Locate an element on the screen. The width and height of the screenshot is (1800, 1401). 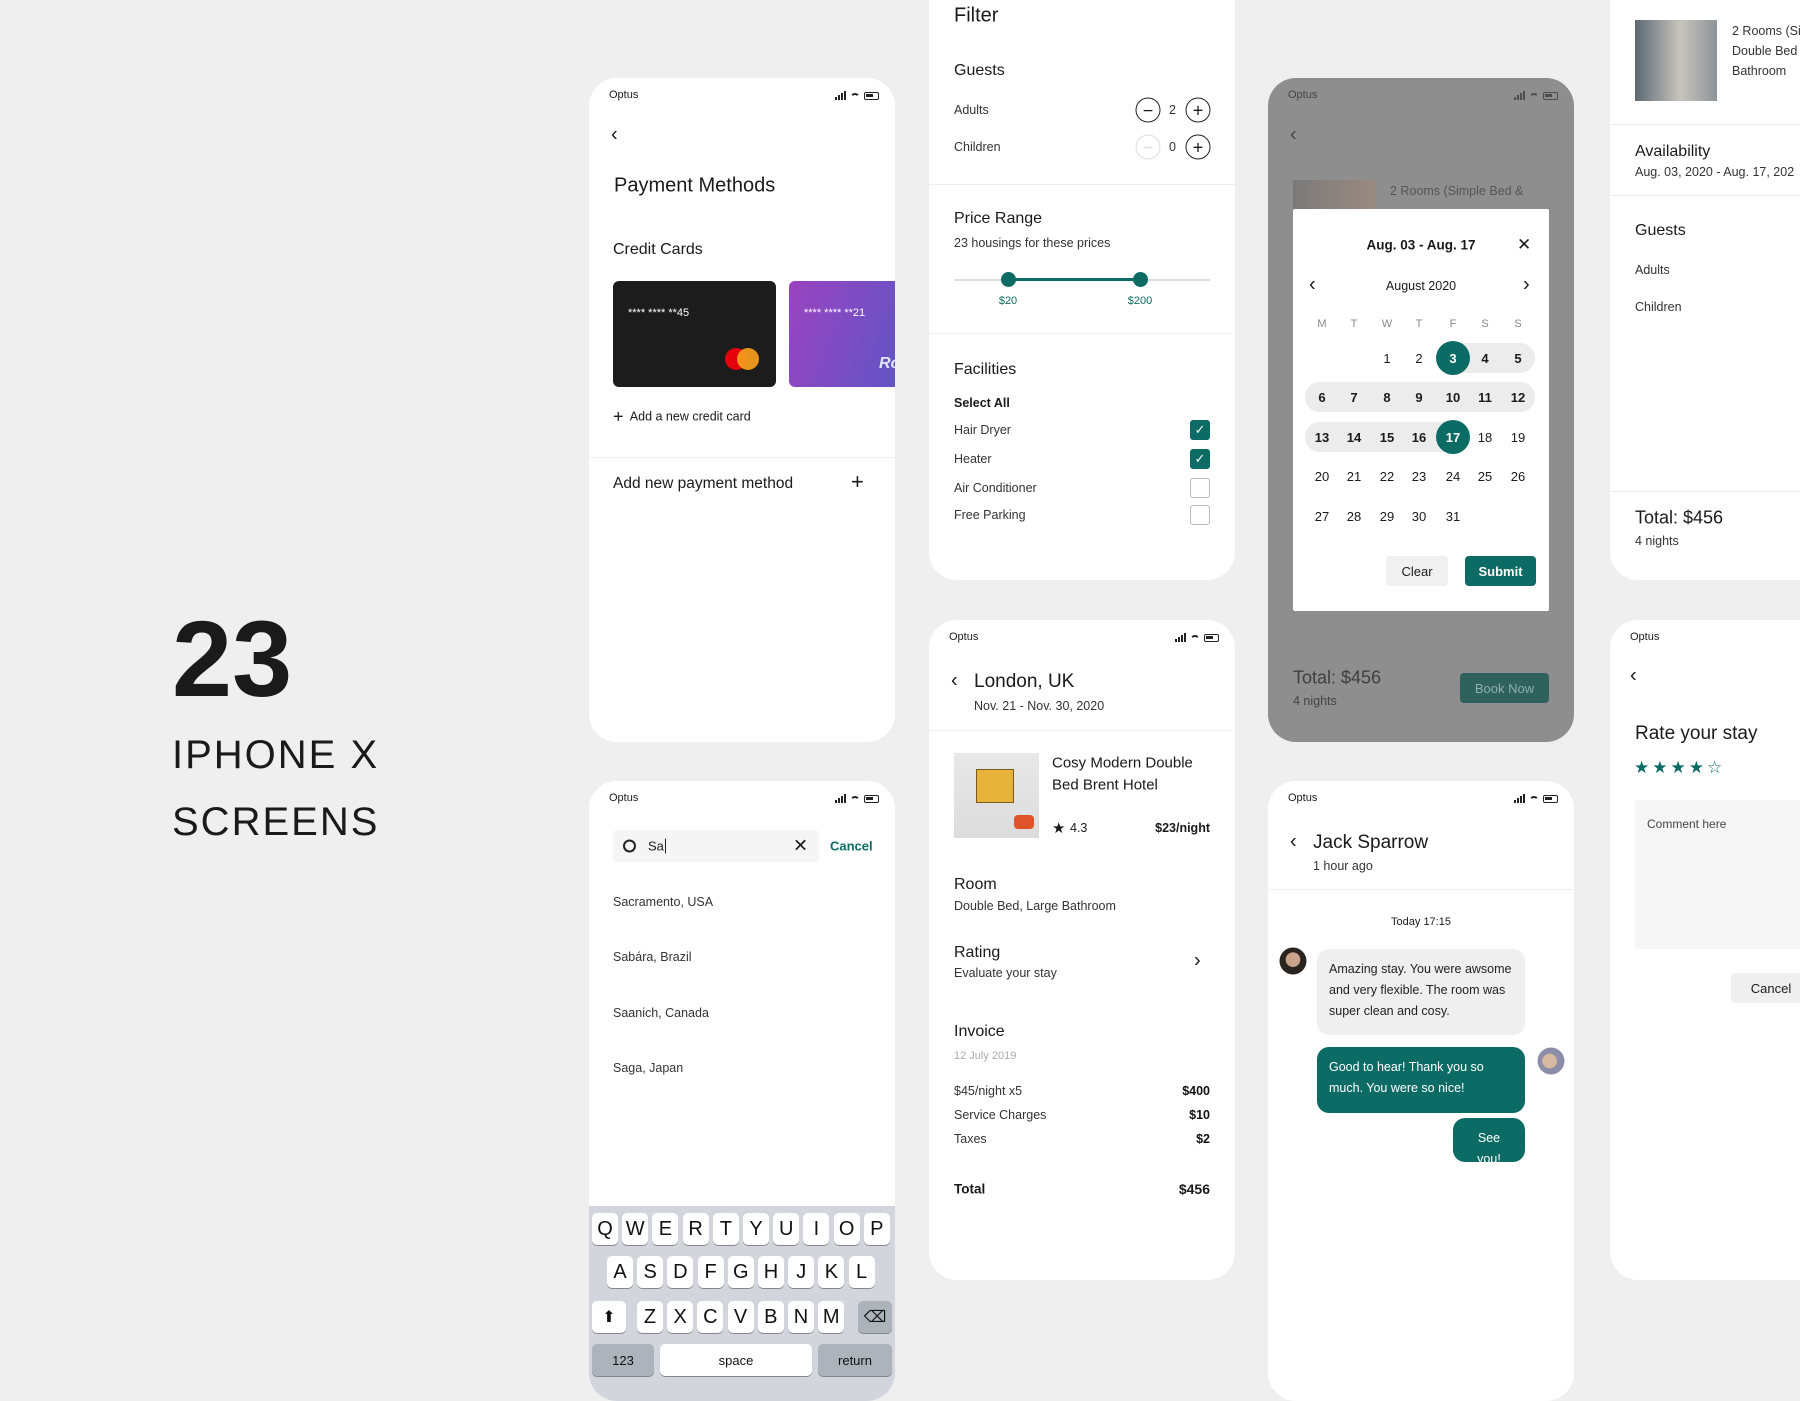
keyboard-key: T is located at coordinates (725, 1229).